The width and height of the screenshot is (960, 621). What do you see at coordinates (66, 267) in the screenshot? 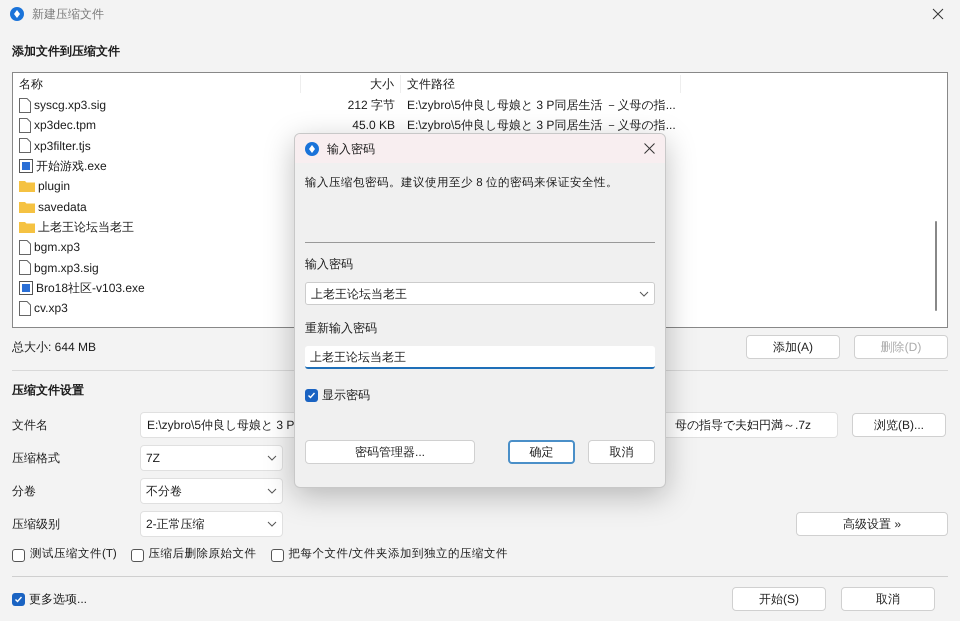
I see `file-name: bgm.xp3.sig` at bounding box center [66, 267].